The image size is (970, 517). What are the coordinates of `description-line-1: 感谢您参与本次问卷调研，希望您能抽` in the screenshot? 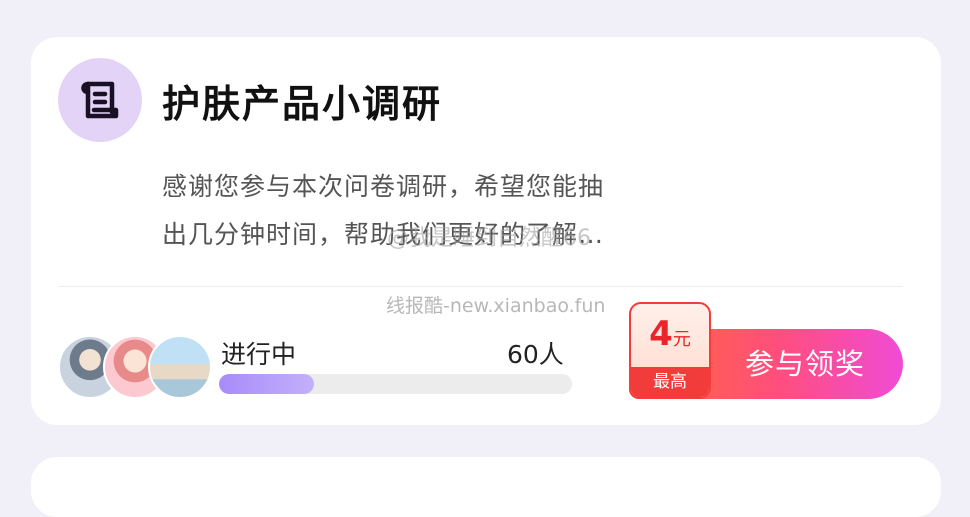 It's located at (383, 186).